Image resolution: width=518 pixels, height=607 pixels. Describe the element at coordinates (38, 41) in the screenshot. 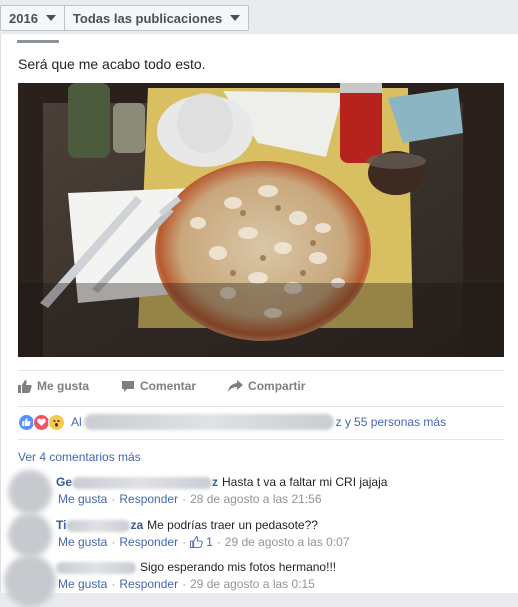

I see `header-divider` at that location.